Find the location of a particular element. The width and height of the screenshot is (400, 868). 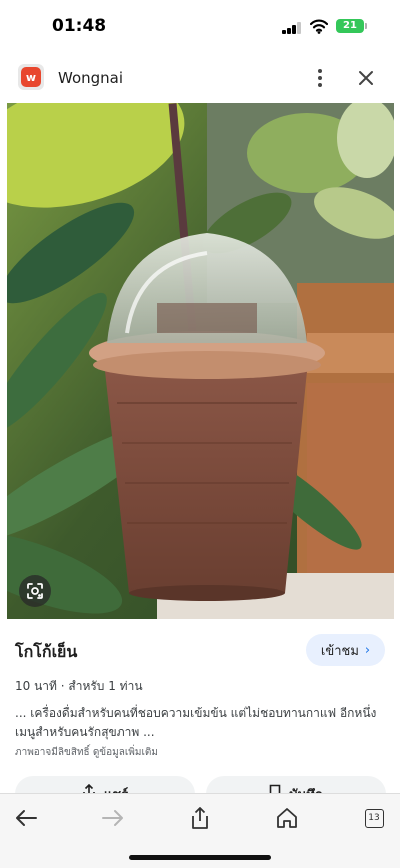

status-time: 01:48 is located at coordinates (79, 26).